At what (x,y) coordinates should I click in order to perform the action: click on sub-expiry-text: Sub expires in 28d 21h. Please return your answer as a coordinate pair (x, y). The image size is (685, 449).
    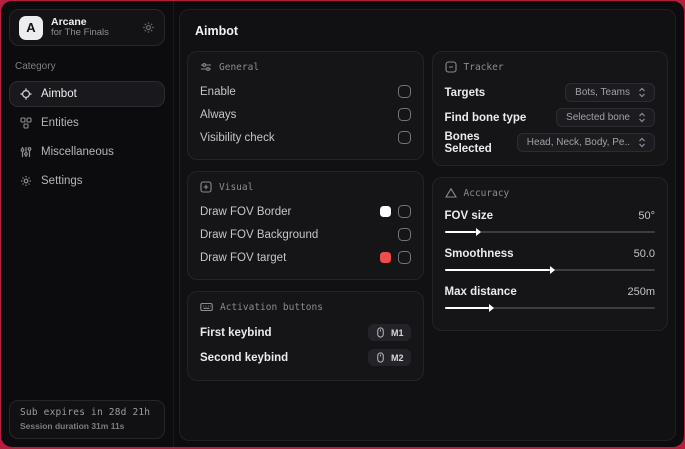
    Looking at the image, I should click on (85, 412).